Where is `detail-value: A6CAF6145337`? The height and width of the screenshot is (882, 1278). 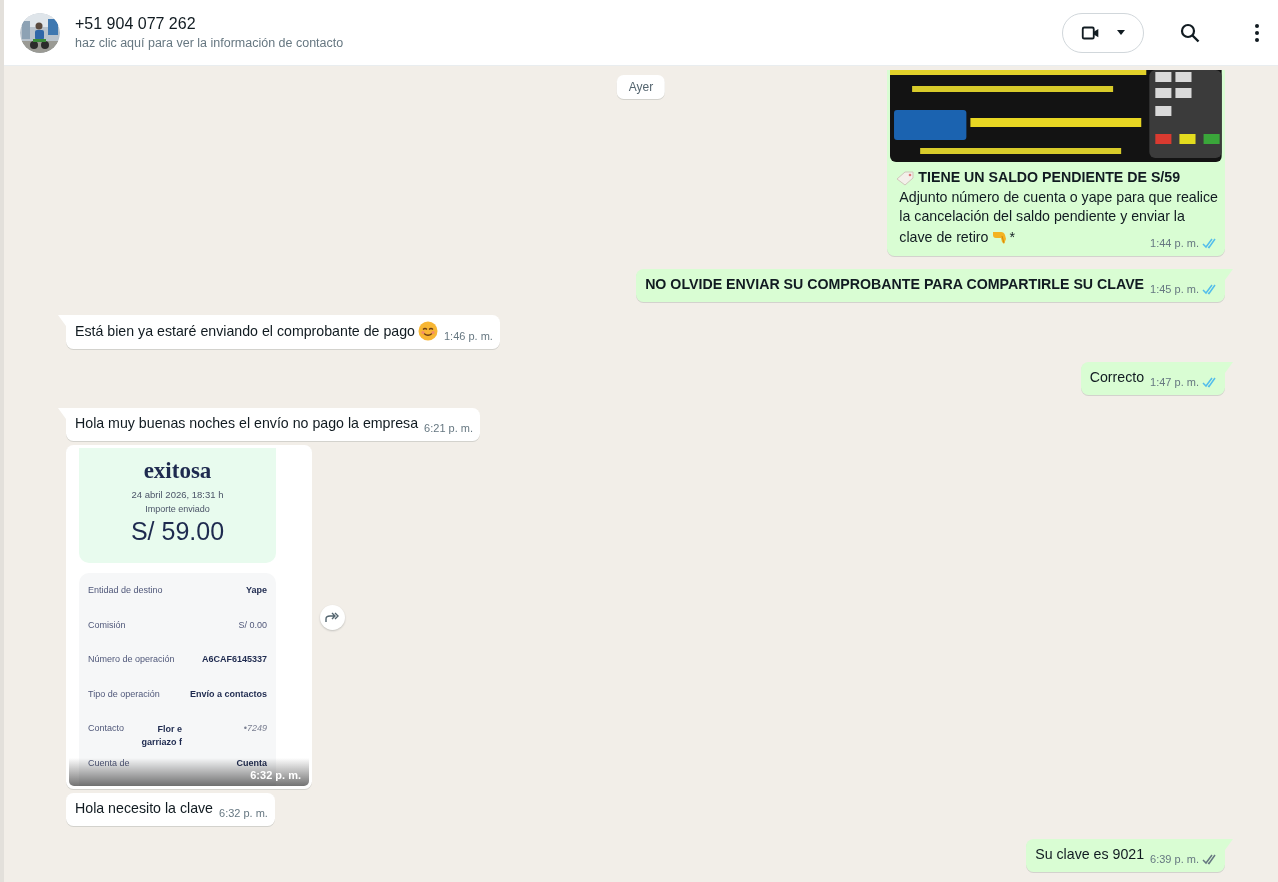 detail-value: A6CAF6145337 is located at coordinates (234, 659).